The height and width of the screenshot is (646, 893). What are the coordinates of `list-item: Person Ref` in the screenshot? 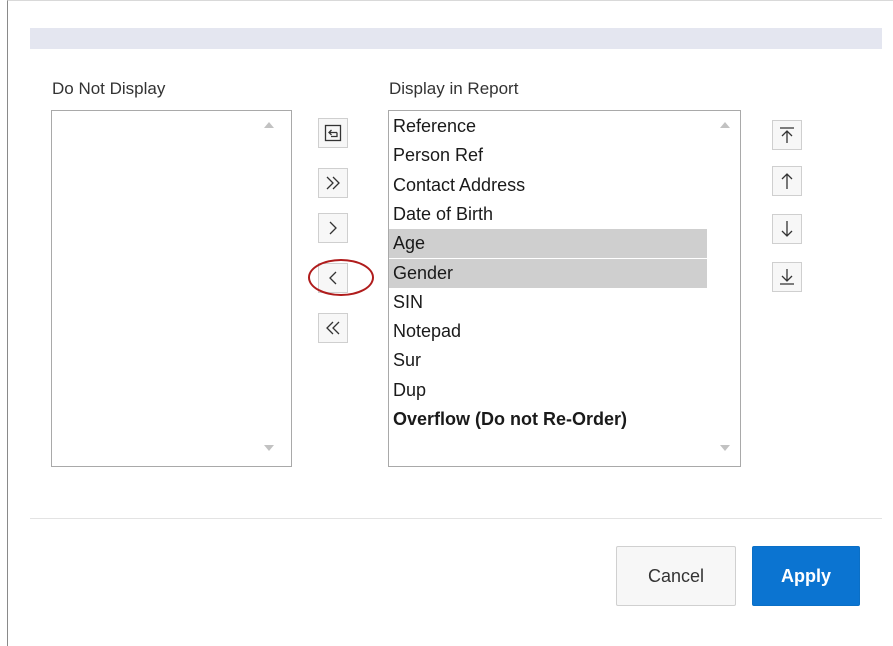 It's located at (438, 155).